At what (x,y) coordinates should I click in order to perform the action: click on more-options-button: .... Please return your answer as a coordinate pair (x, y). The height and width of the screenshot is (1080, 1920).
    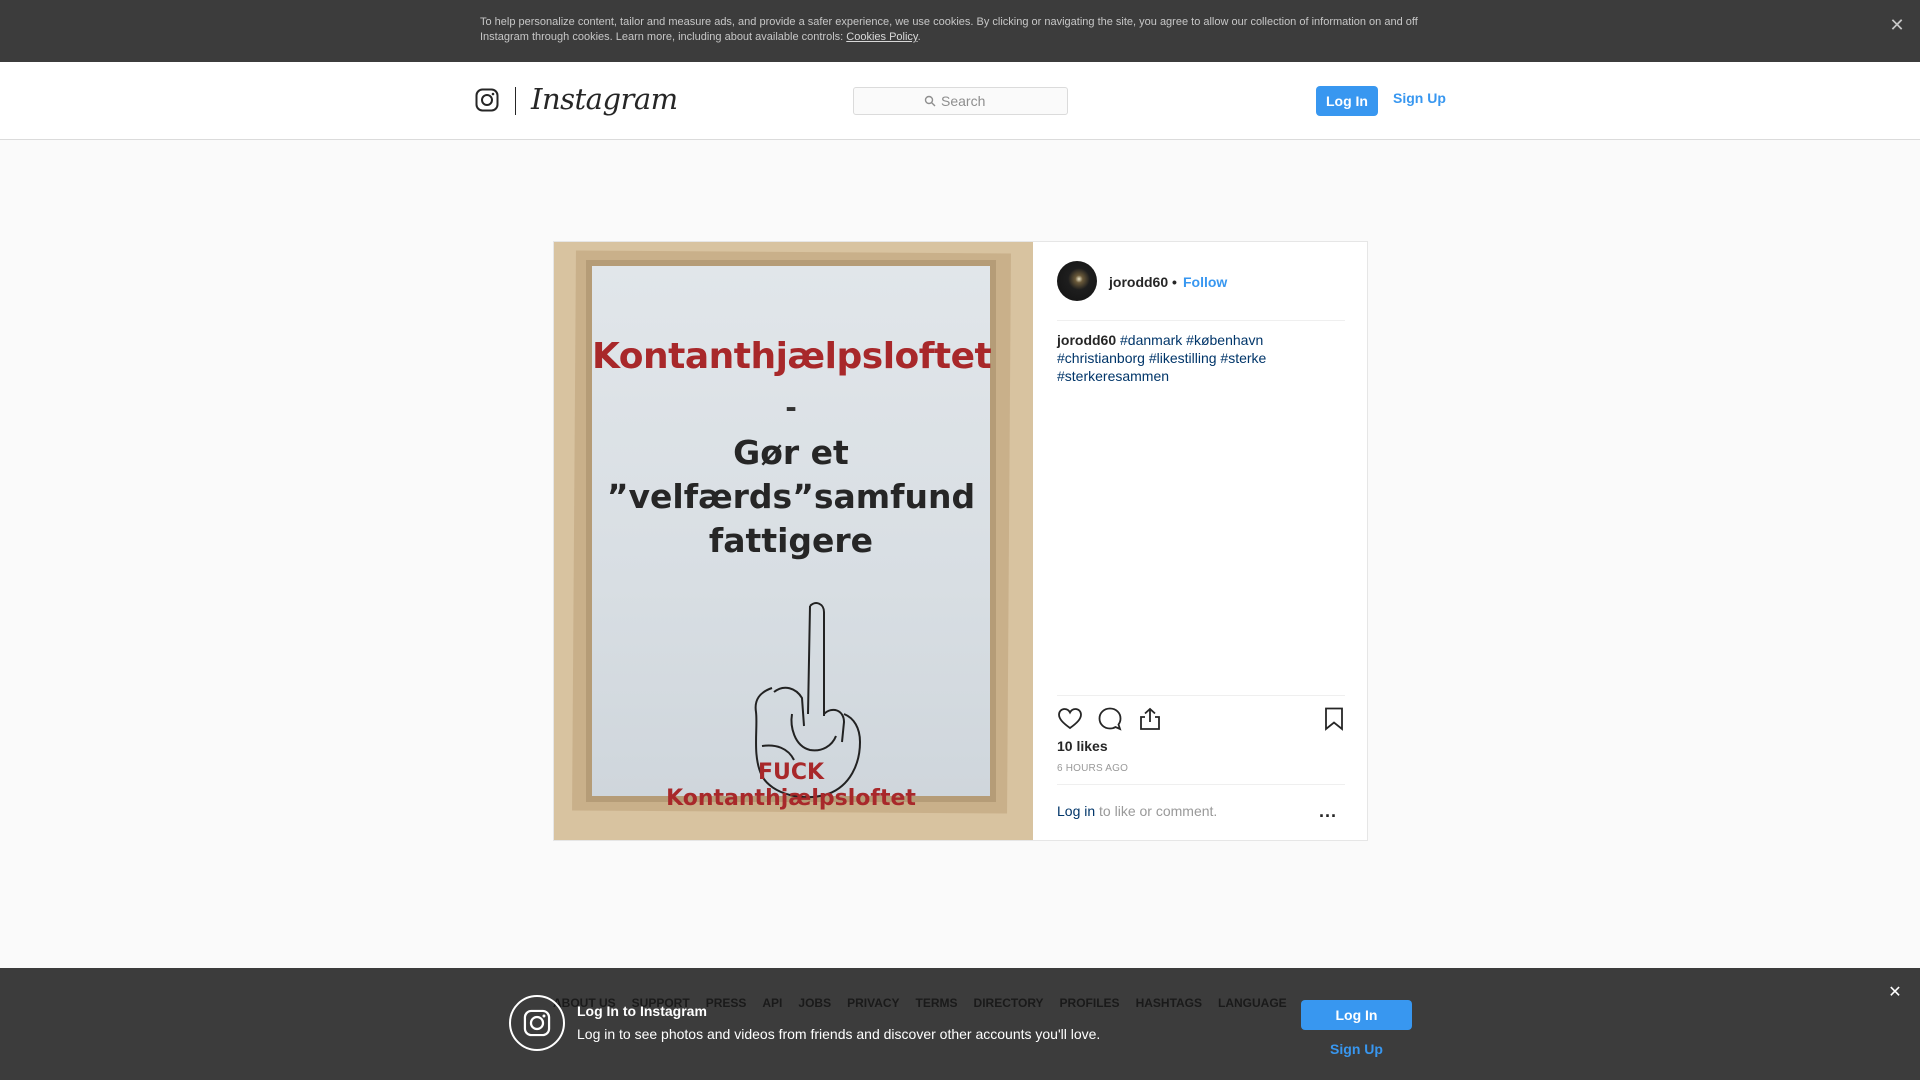
    Looking at the image, I should click on (1328, 811).